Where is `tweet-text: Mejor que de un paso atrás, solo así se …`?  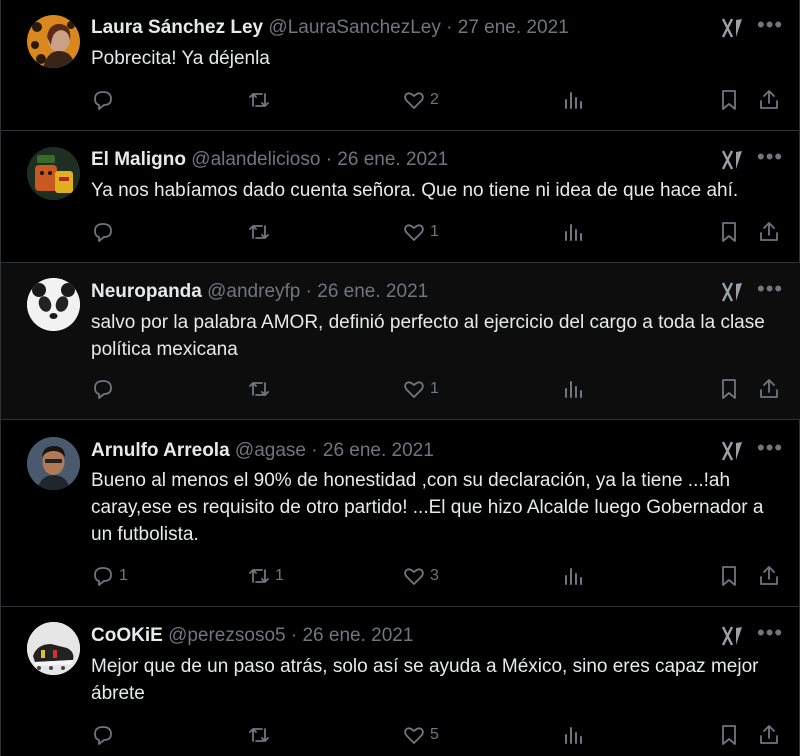
tweet-text: Mejor que de un paso atrás, solo así se … is located at coordinates (425, 680).